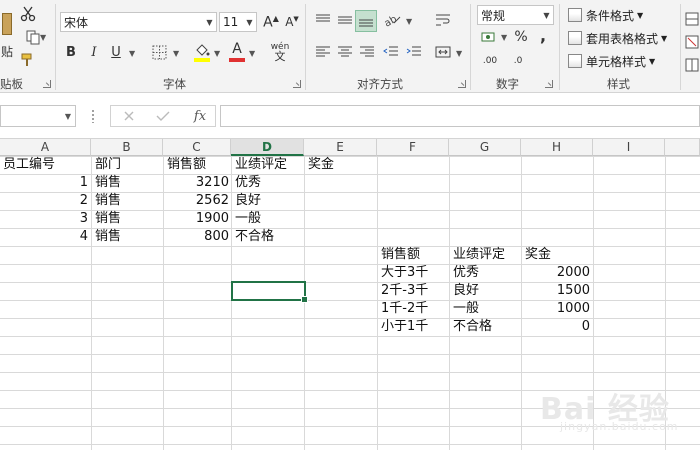 The image size is (700, 450). Describe the element at coordinates (127, 237) in the screenshot. I see `cell-B5: 销售` at that location.